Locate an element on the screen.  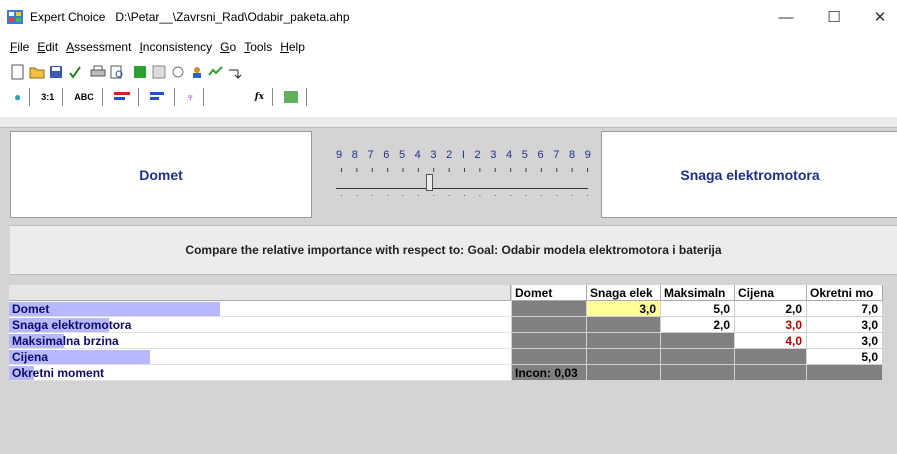
matrix-column-header: Snaga elek is located at coordinates (624, 293).